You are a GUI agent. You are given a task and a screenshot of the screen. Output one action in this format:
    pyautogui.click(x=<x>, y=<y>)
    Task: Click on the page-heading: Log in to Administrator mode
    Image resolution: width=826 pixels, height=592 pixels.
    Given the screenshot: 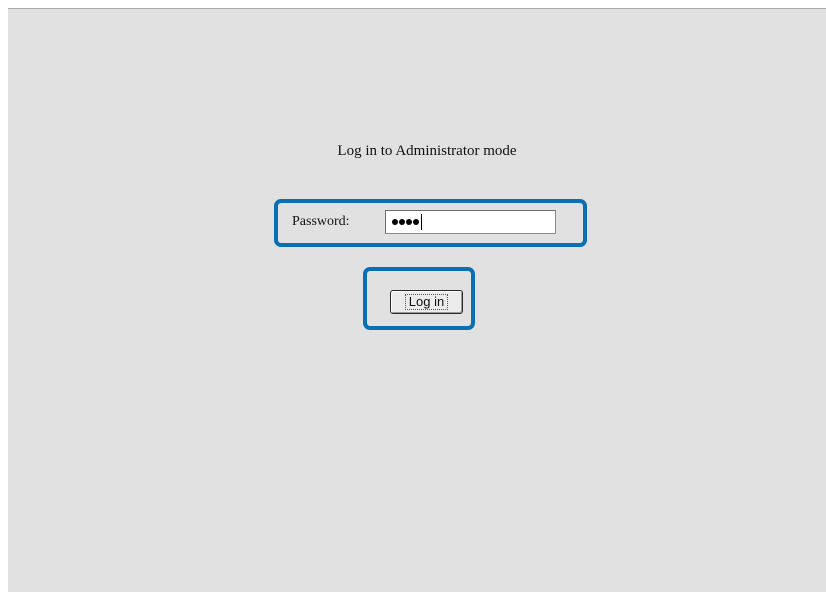 What is the action you would take?
    pyautogui.click(x=427, y=151)
    